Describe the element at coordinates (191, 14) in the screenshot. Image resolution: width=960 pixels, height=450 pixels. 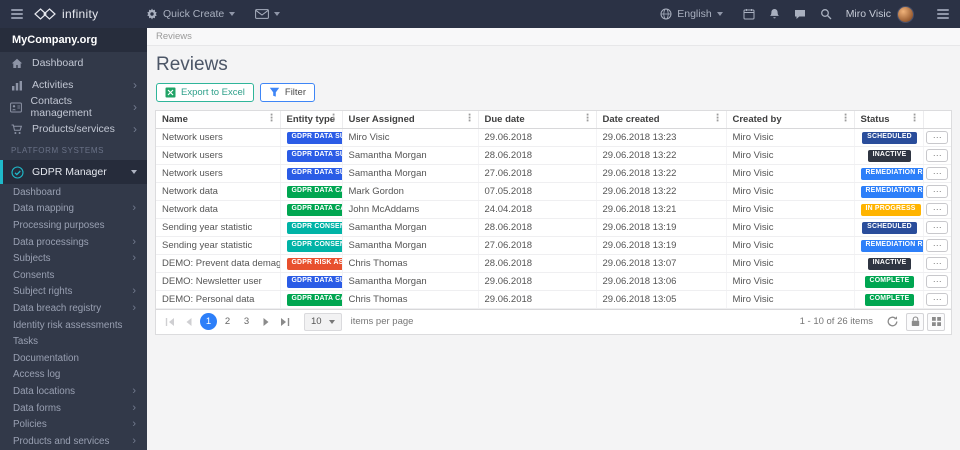
I see `quick-create-menu: Quick Create` at that location.